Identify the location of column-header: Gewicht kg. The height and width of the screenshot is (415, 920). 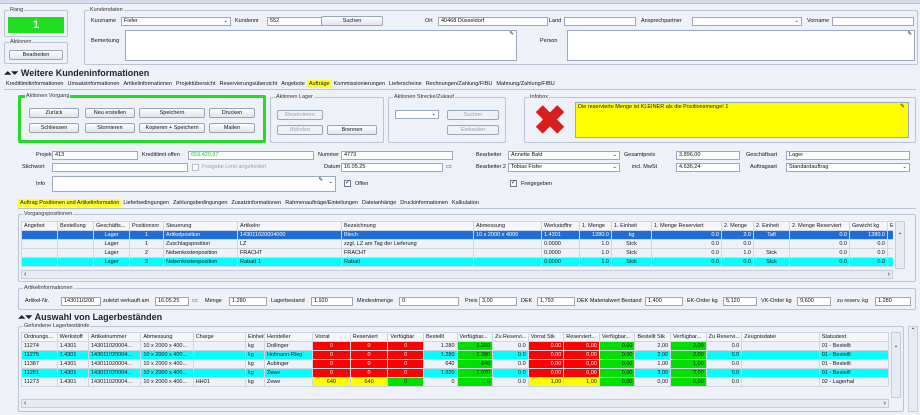
(868, 226).